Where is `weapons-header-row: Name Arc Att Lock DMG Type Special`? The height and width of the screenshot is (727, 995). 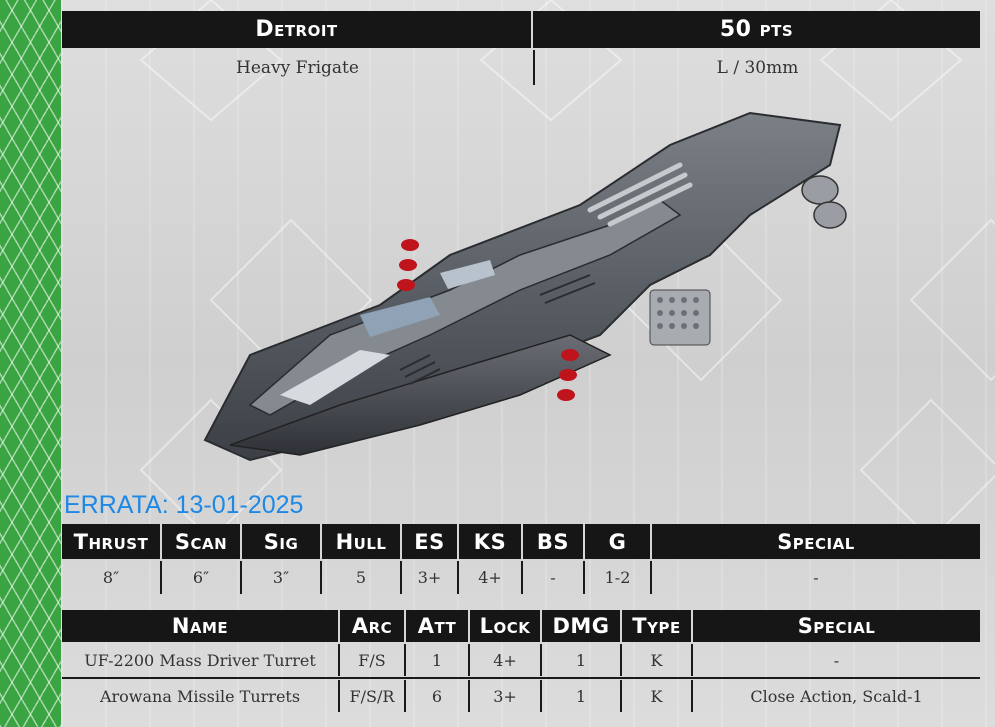 weapons-header-row: Name Arc Att Lock DMG Type Special is located at coordinates (521, 626).